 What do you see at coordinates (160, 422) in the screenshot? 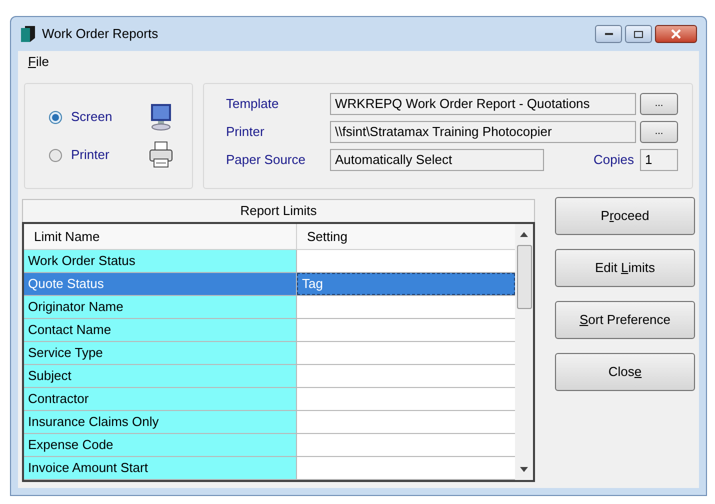
I see `table-cell: Insurance Claims Only` at bounding box center [160, 422].